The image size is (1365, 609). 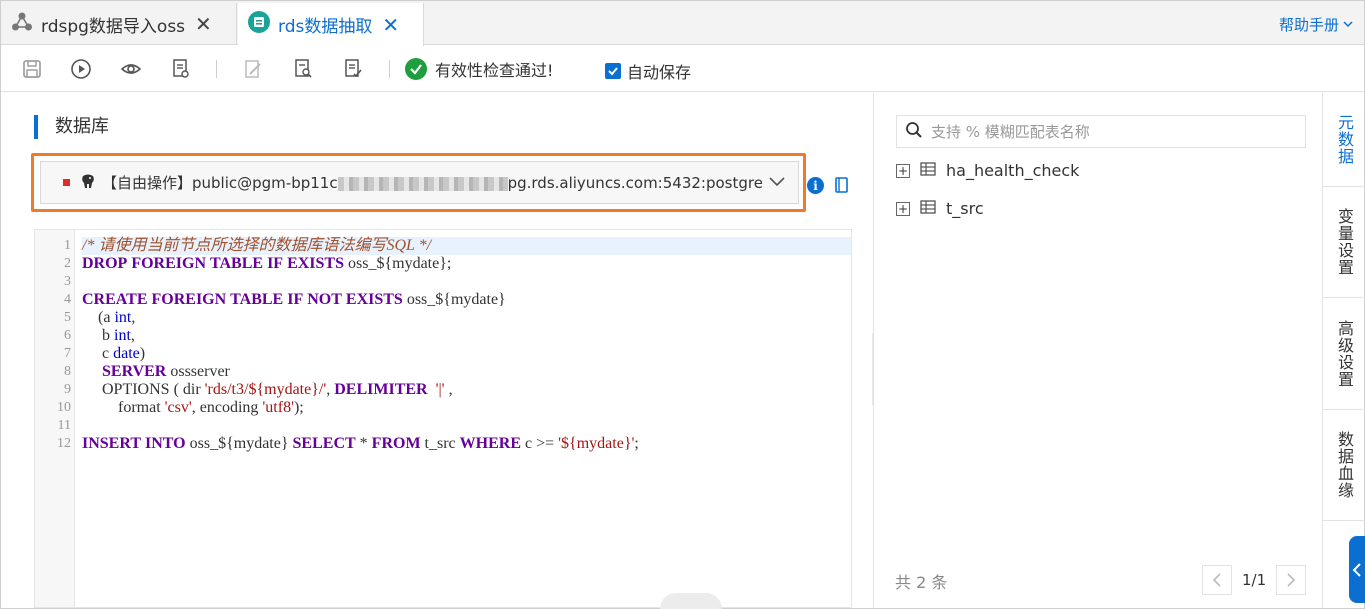 What do you see at coordinates (166, 371) in the screenshot?
I see `code-text: SERVER ossserver` at bounding box center [166, 371].